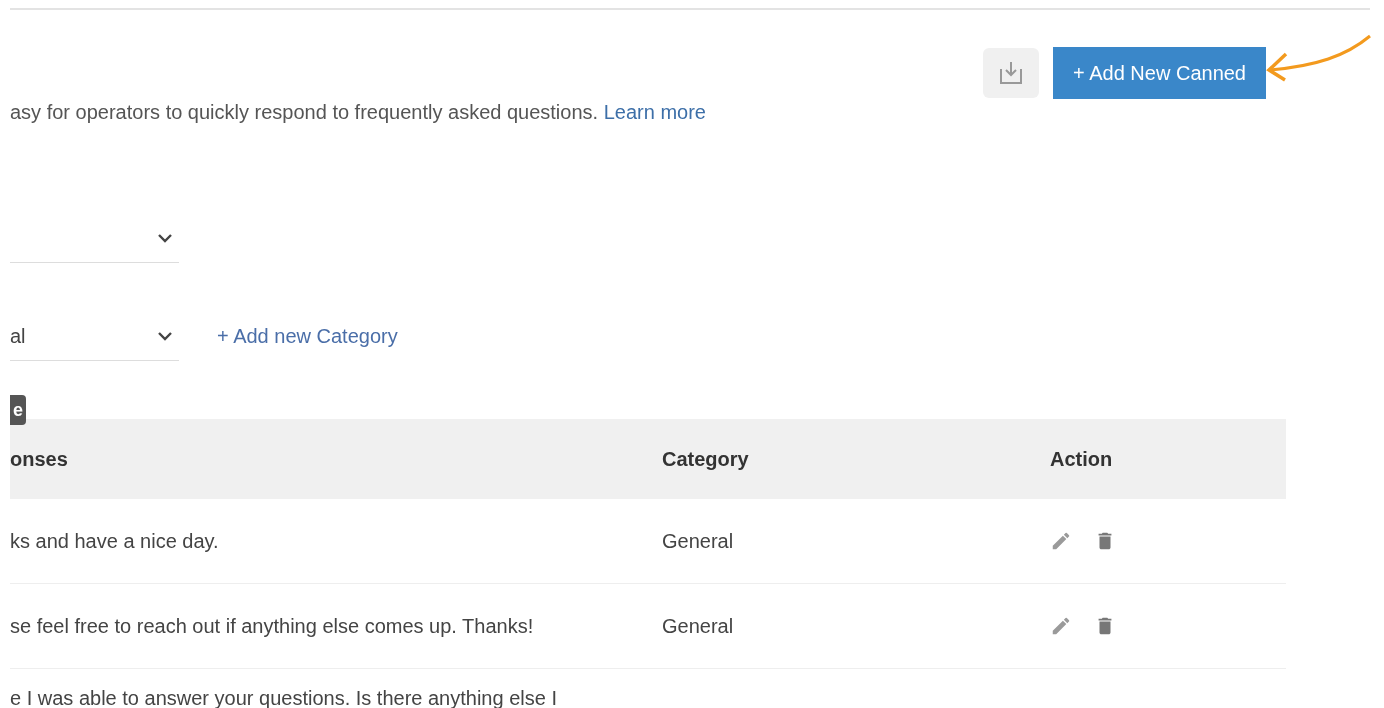 The height and width of the screenshot is (708, 1384). Describe the element at coordinates (272, 626) in the screenshot. I see `table-cell-text: se feel free to reach out if anything else comes up. Thanks!` at that location.